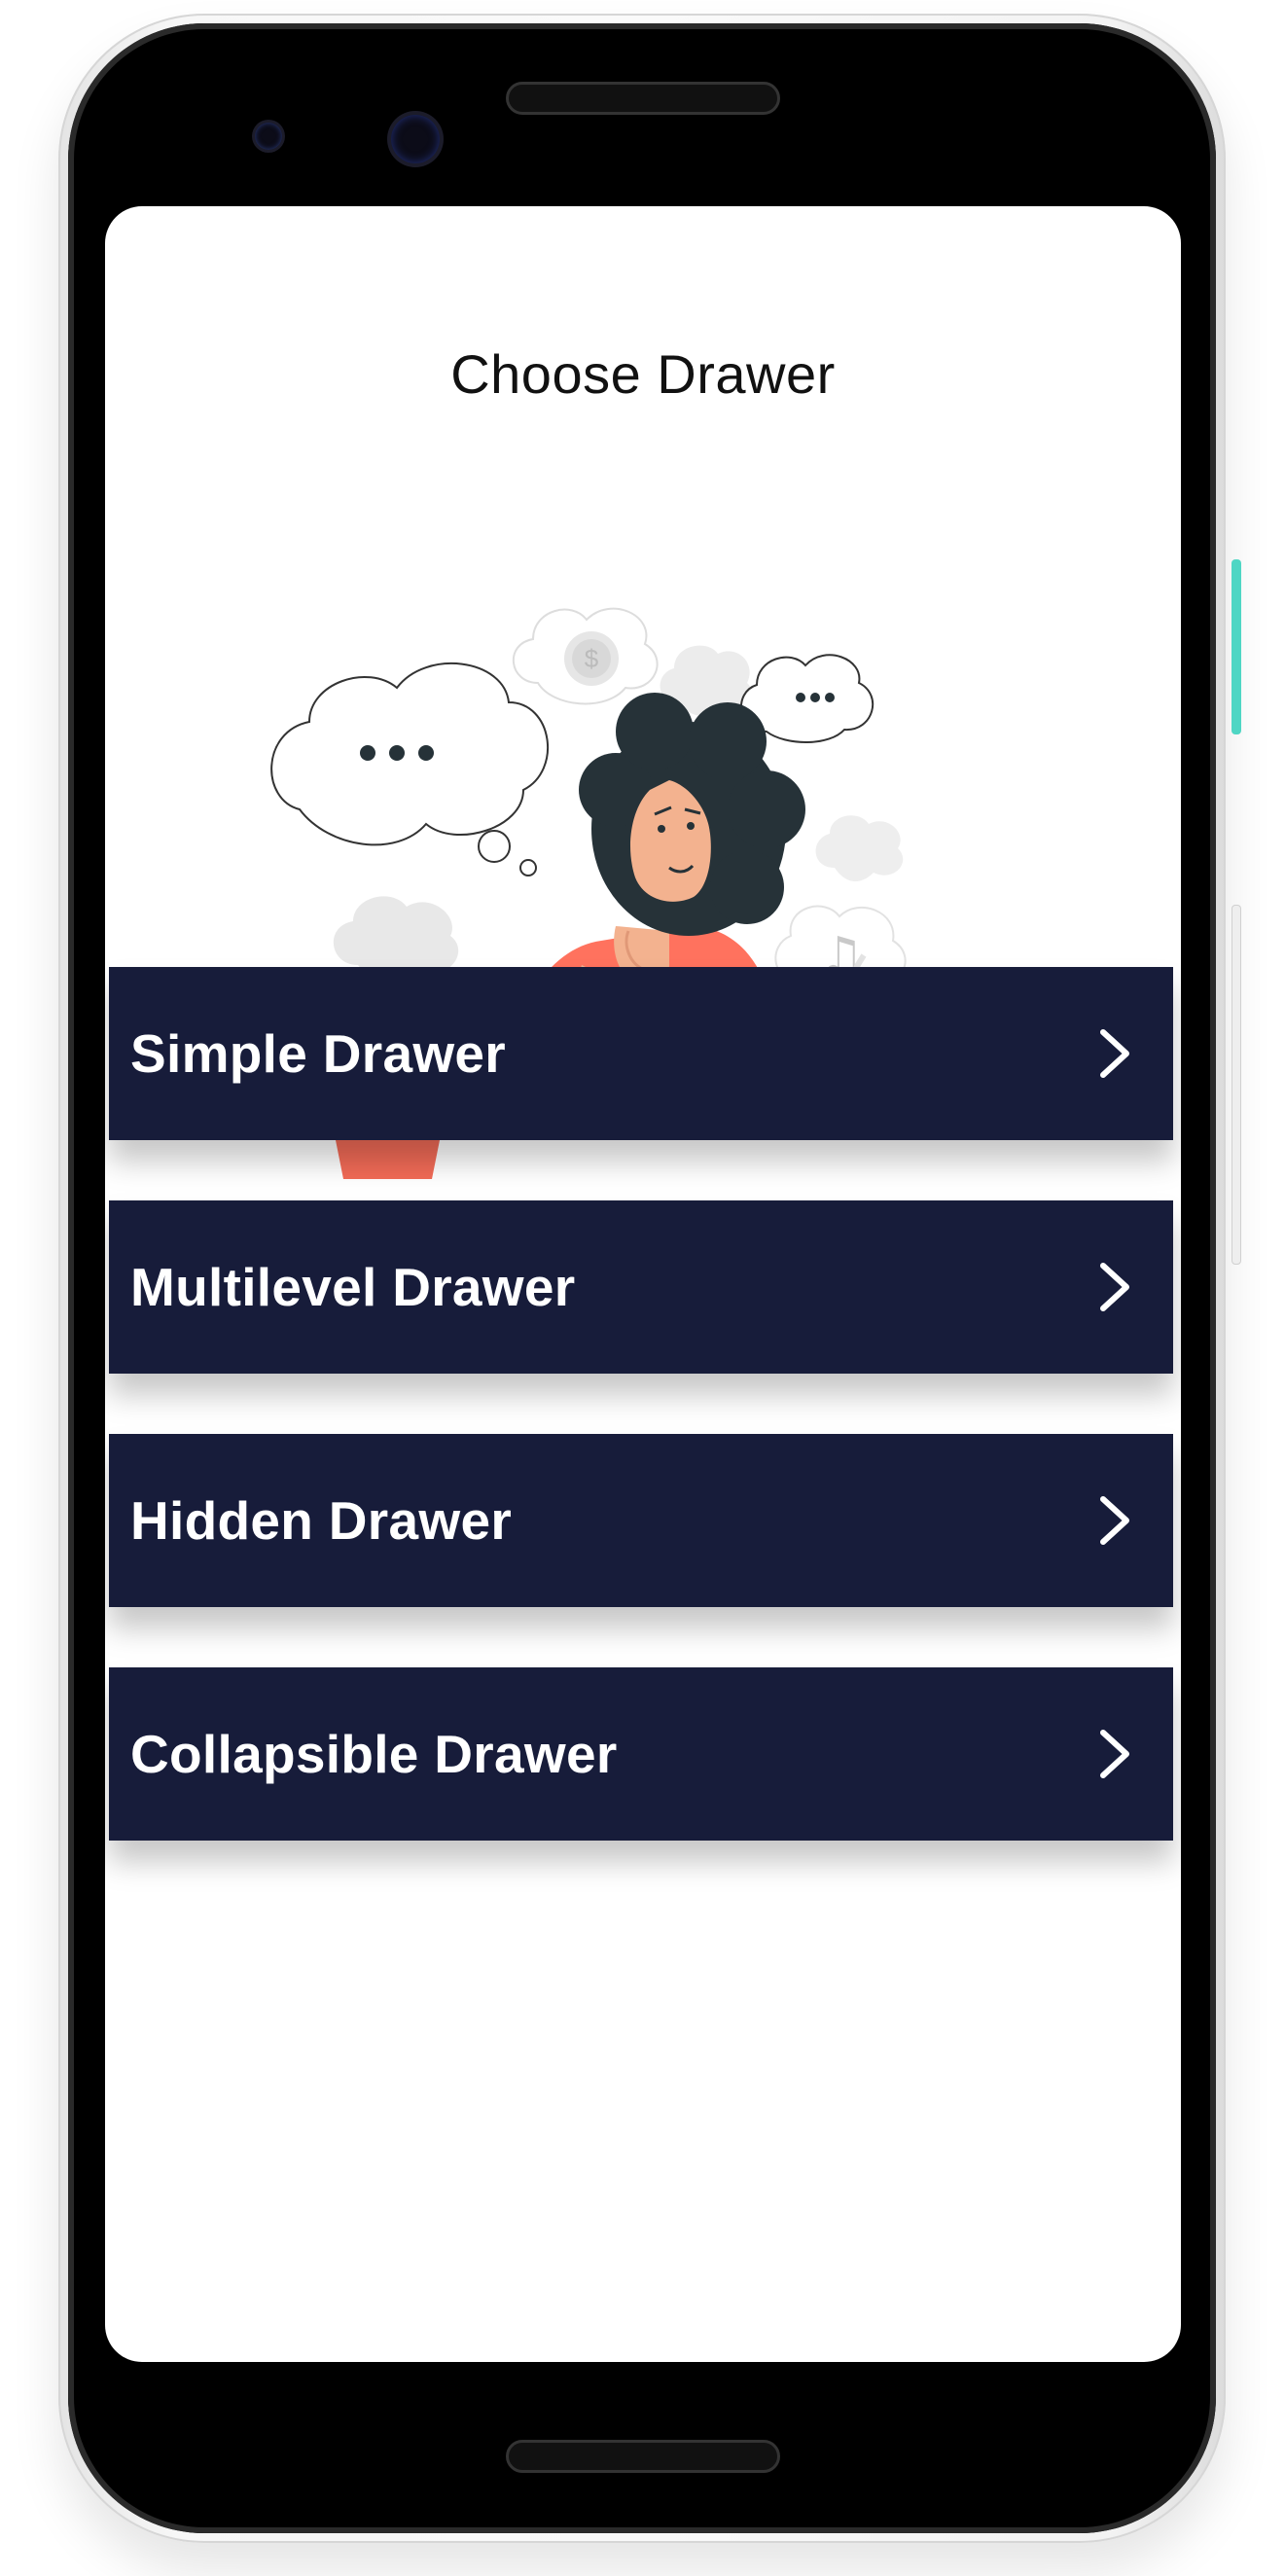 The image size is (1285, 2576). I want to click on page-title: Choose Drawer, so click(643, 374).